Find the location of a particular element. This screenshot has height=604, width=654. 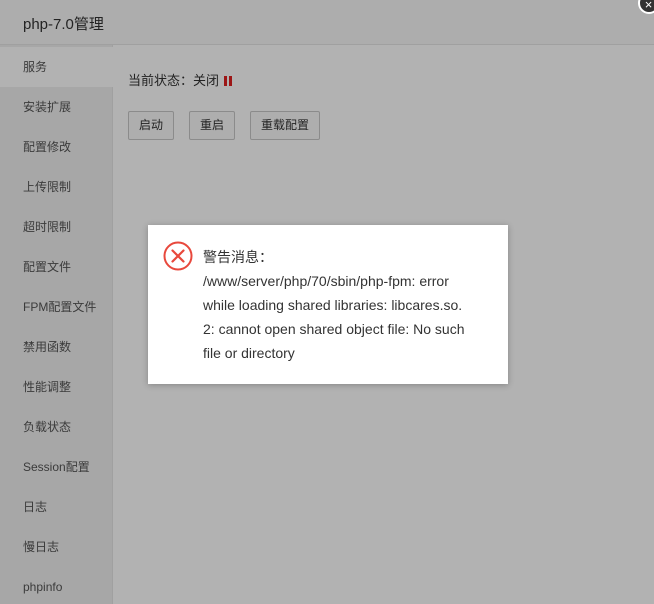

close-icon: × is located at coordinates (648, 6).